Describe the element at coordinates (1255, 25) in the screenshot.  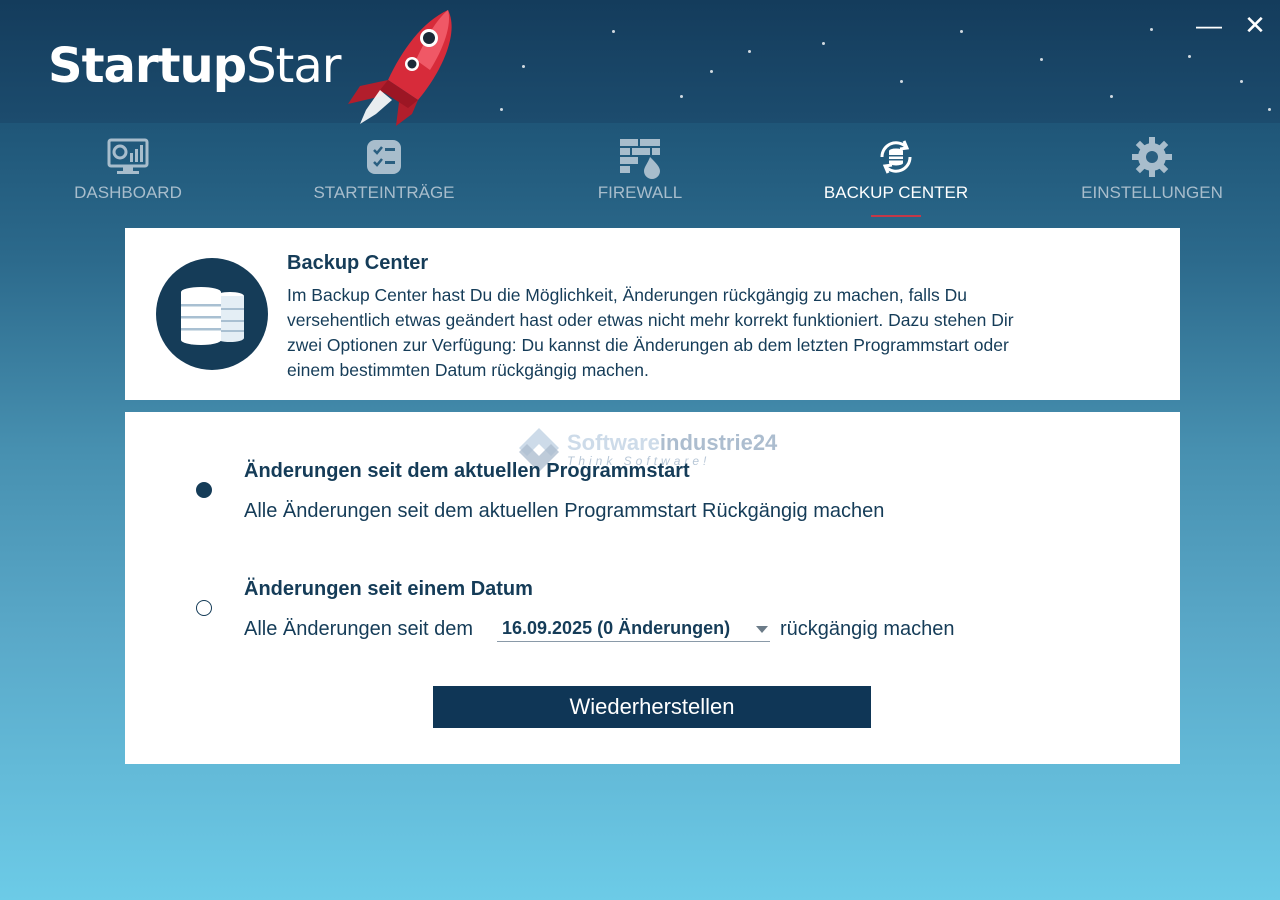
I see `close-button: ✕` at that location.